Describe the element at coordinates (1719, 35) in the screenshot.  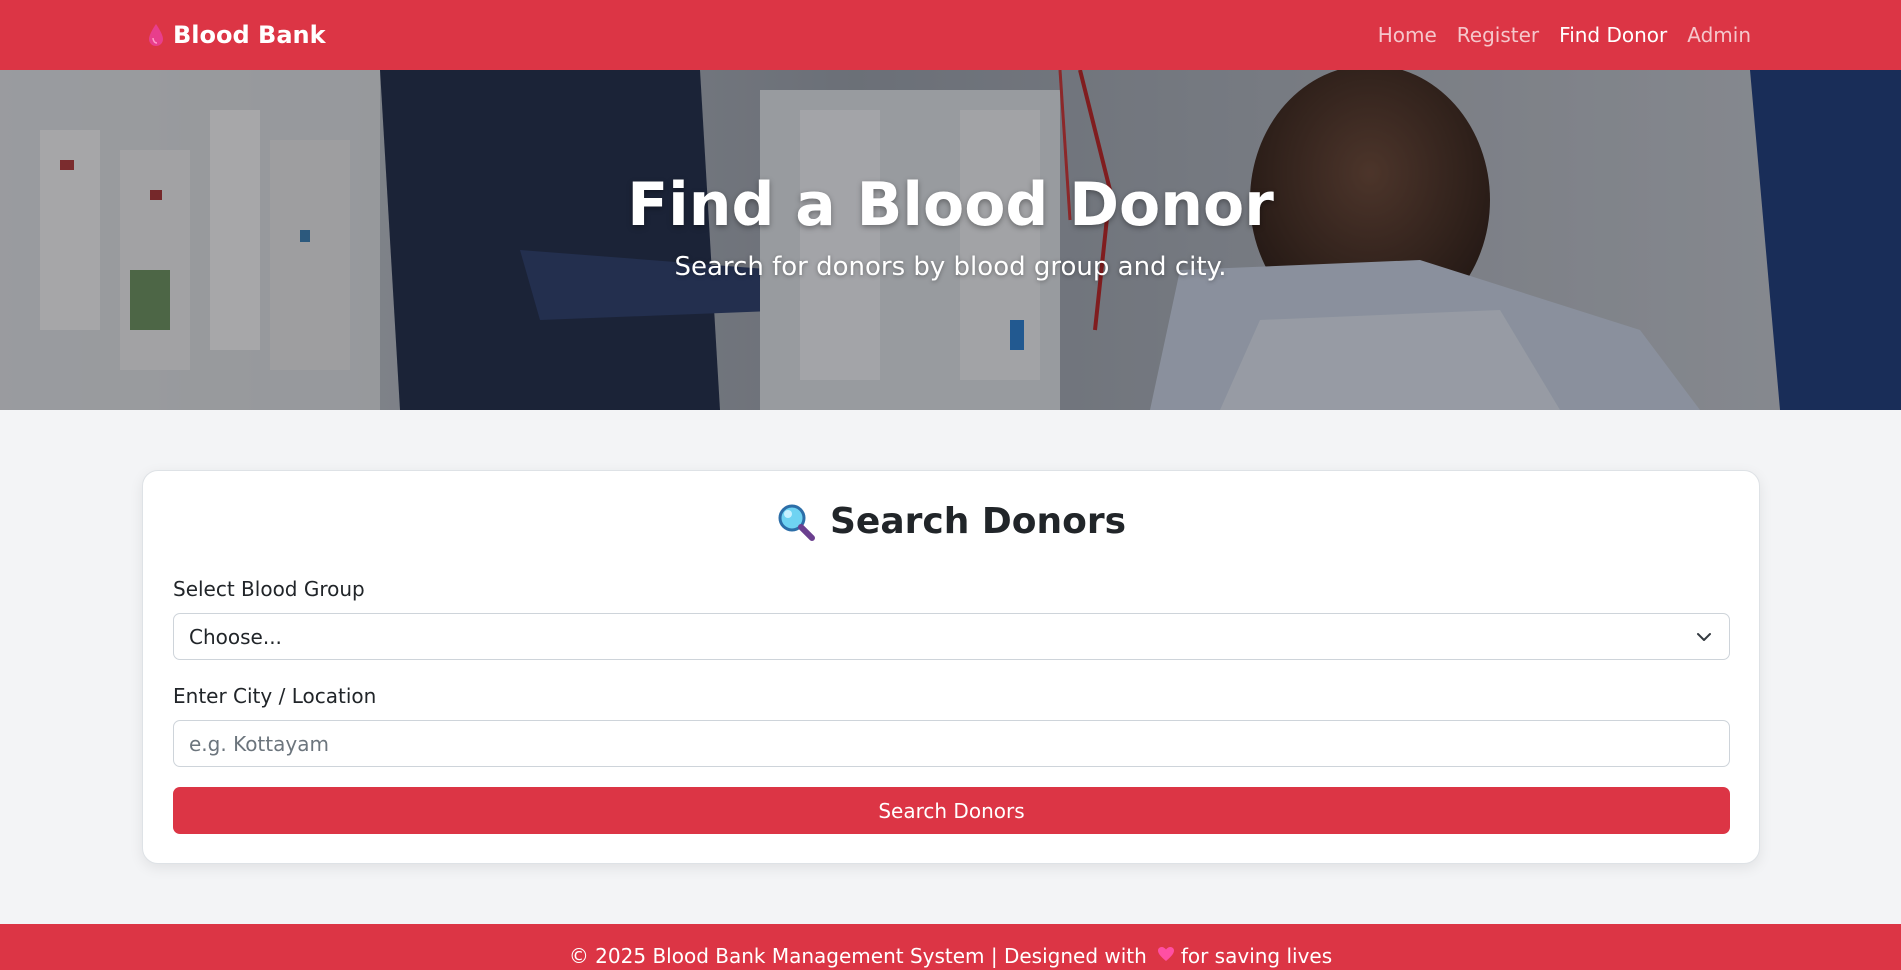
I see `nav-link-admin: Admin` at that location.